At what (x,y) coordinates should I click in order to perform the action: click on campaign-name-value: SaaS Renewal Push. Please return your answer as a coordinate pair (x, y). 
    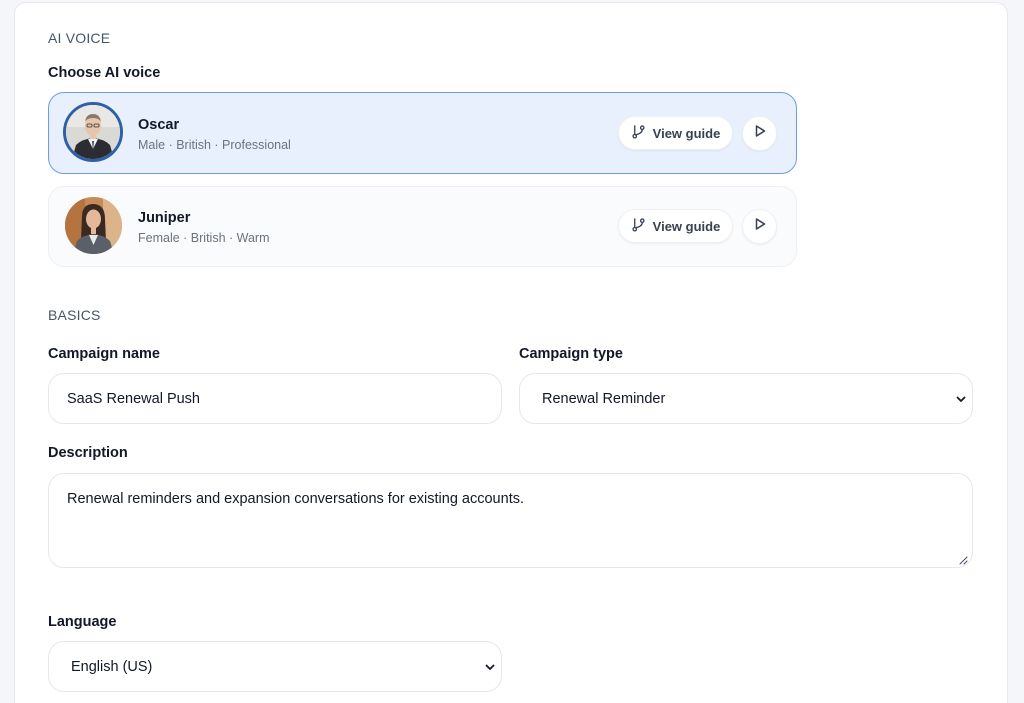
    Looking at the image, I should click on (133, 398).